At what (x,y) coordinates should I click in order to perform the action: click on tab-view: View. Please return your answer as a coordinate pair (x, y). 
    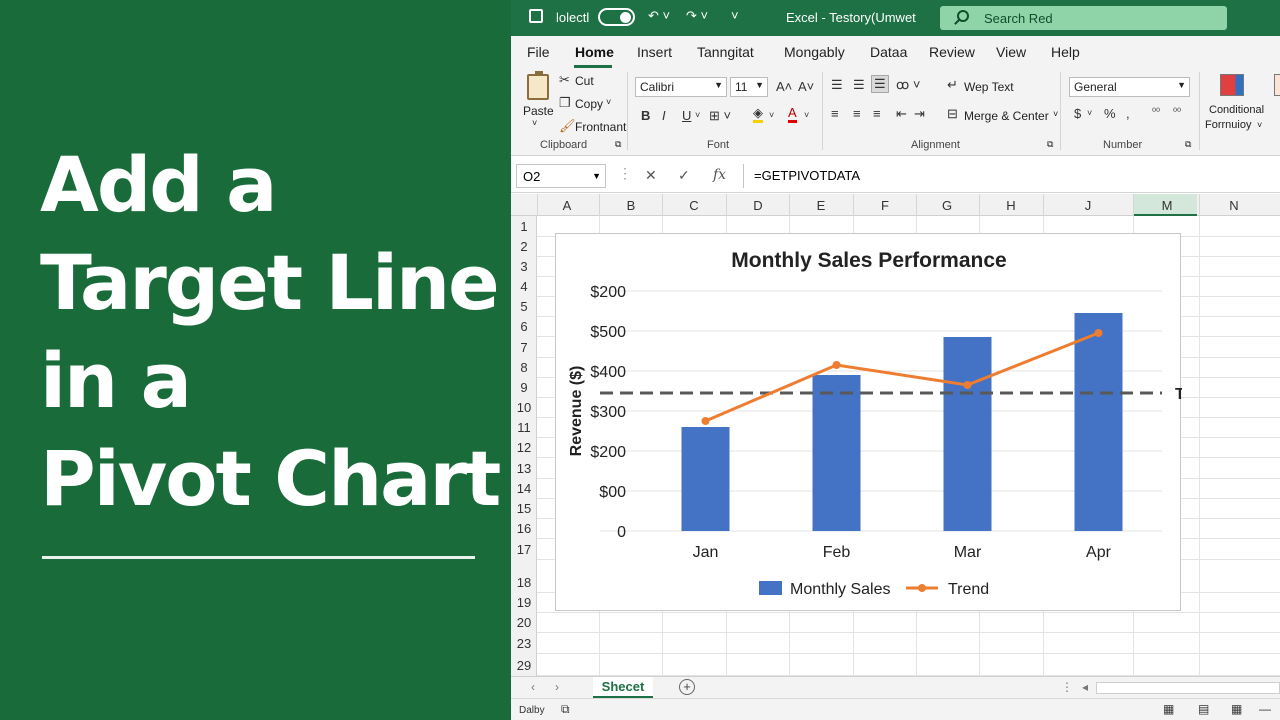
    Looking at the image, I should click on (1011, 52).